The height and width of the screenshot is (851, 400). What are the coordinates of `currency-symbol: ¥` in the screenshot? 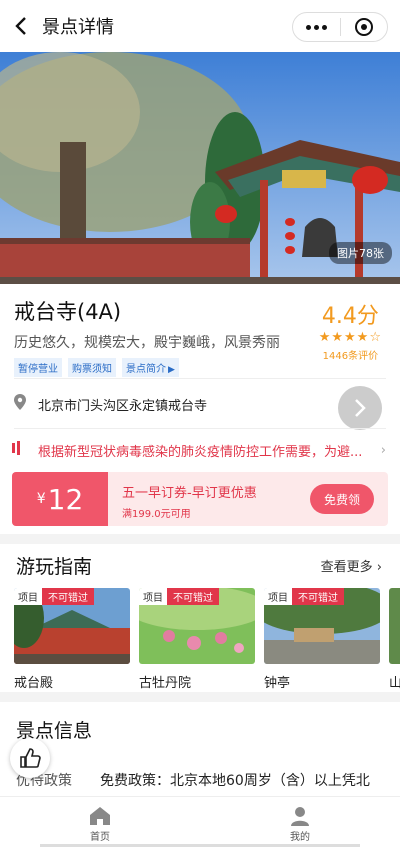 It's located at (41, 499).